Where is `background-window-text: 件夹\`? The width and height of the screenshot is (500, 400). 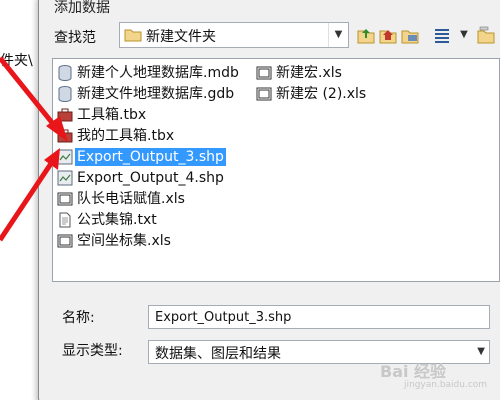
background-window-text: 件夹\ is located at coordinates (16, 61).